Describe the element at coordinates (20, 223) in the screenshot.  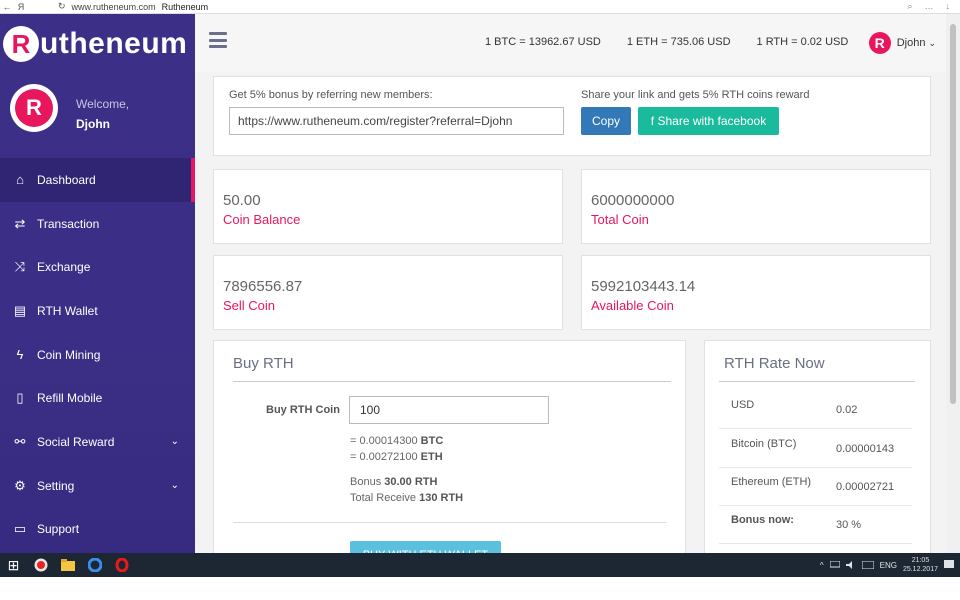
I see `swap-icon: ⇄` at that location.